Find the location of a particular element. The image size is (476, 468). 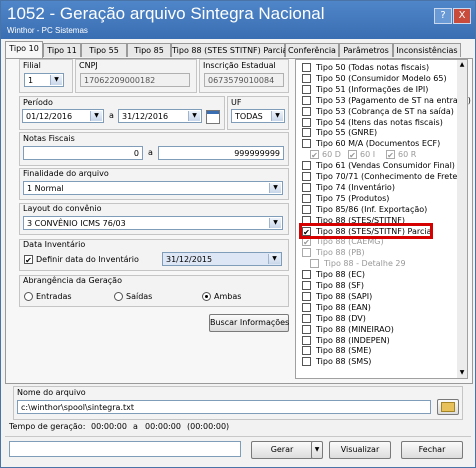

inventario-label: Data Inventário is located at coordinates (54, 244).